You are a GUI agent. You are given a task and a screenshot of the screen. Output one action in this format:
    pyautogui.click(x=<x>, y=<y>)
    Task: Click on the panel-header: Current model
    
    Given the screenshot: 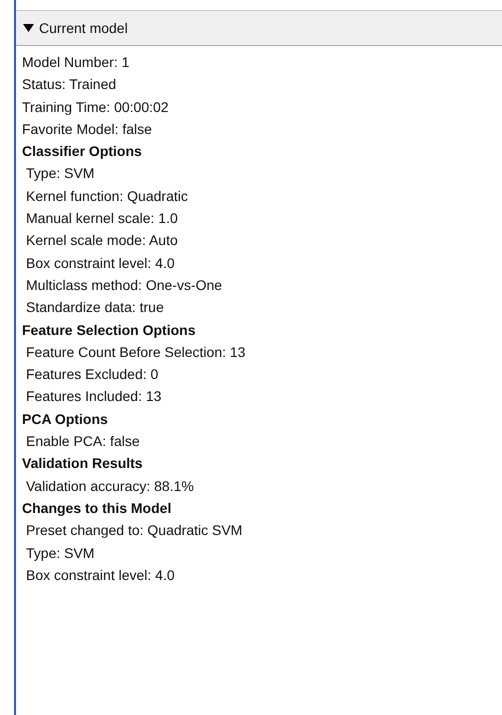 What is the action you would take?
    pyautogui.click(x=259, y=28)
    